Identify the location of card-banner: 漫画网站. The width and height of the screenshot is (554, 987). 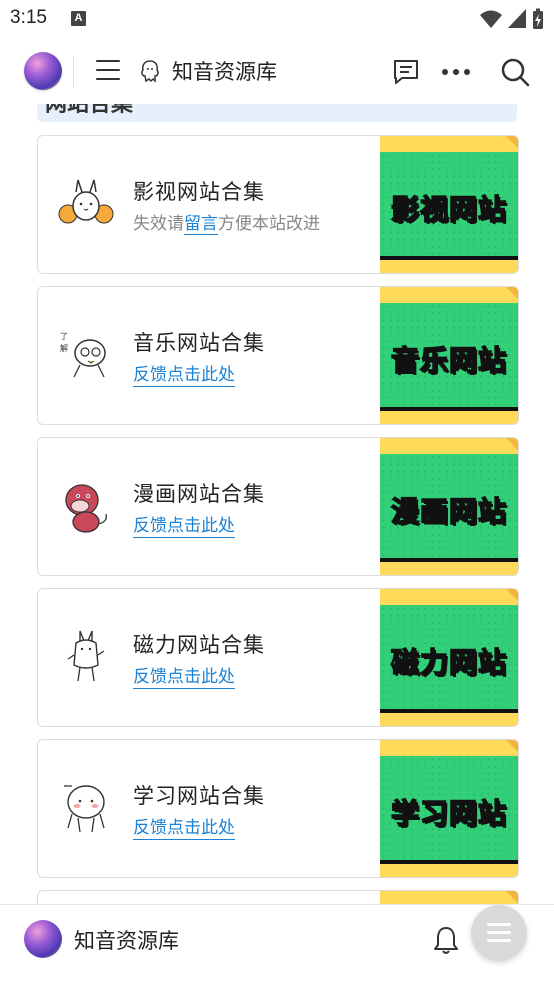
(449, 506).